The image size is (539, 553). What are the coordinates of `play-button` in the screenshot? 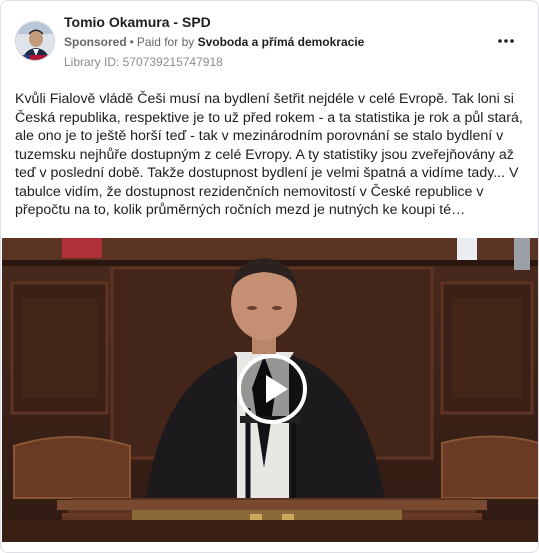 It's located at (272, 389).